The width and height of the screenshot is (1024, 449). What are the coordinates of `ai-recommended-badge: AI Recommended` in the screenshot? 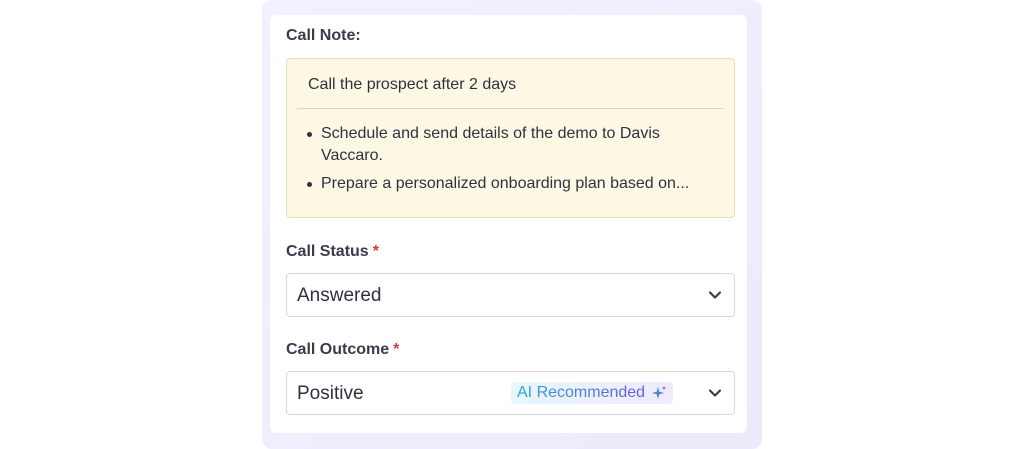 It's located at (592, 393).